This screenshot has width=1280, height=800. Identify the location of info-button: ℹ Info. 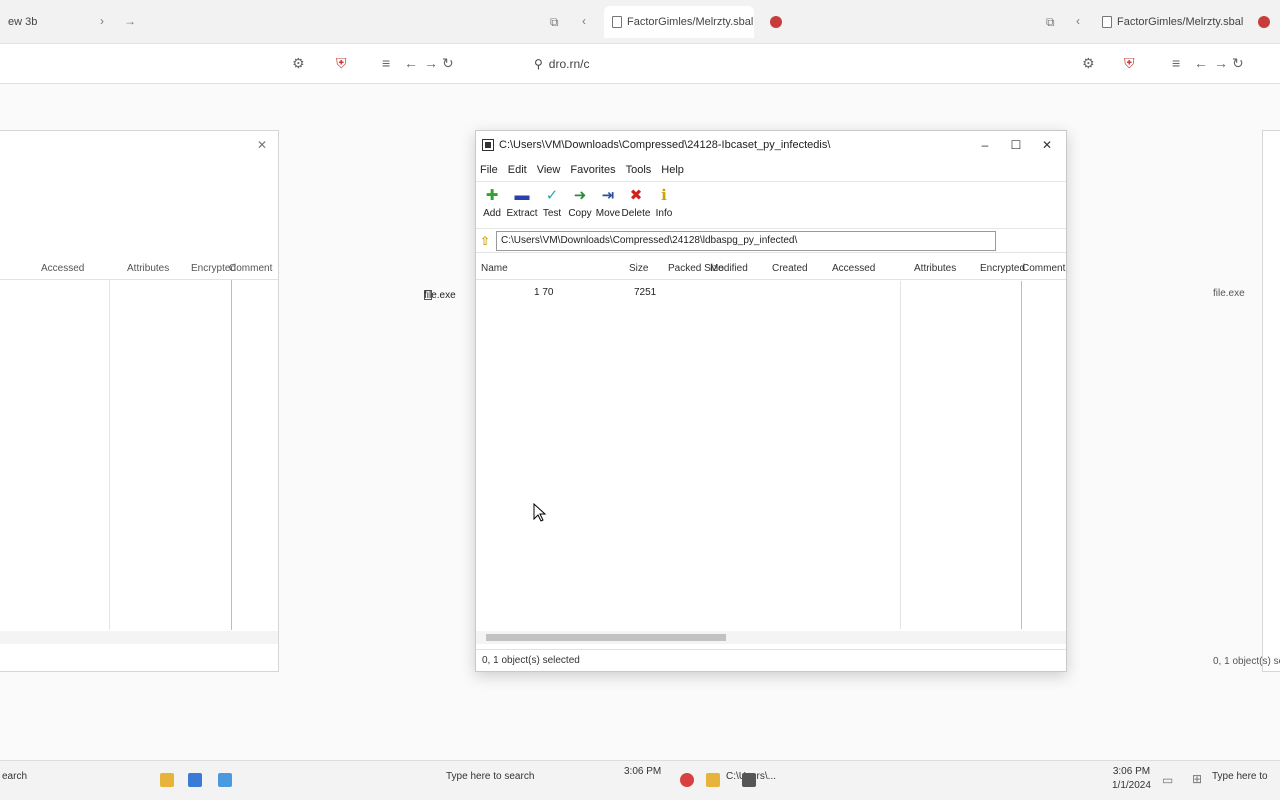
(664, 203).